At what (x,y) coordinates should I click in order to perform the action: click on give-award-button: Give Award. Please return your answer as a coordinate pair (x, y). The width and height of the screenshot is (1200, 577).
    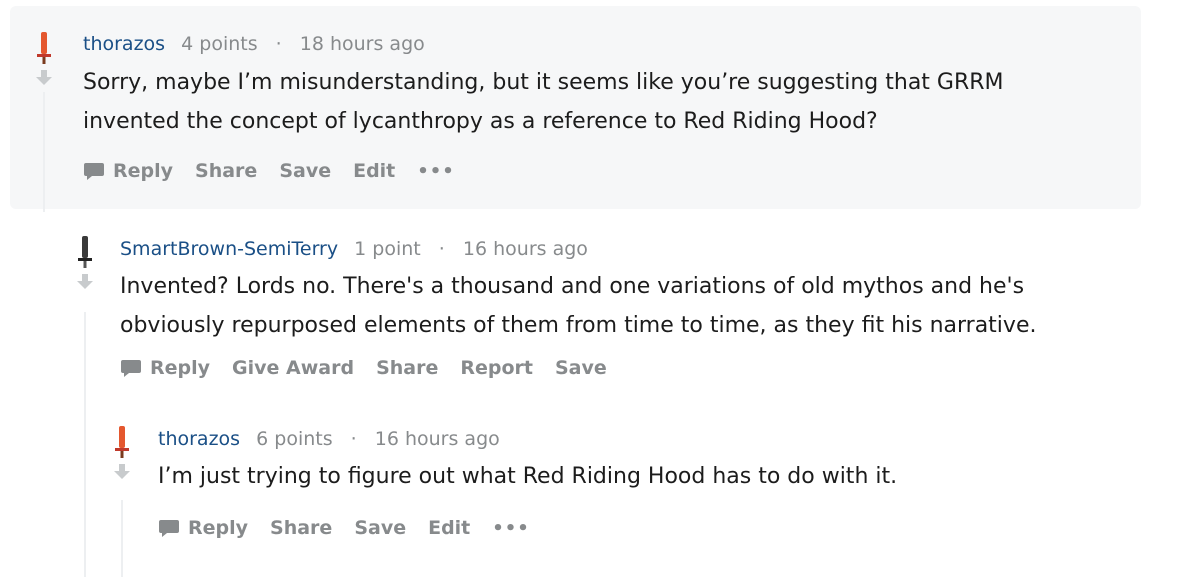
    Looking at the image, I should click on (293, 368).